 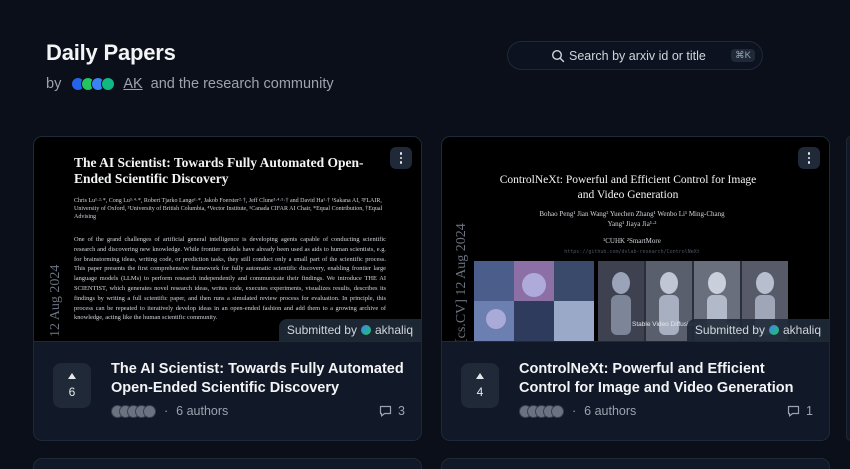 I want to click on search-input: Search by arxiv id or title ⌘K, so click(x=635, y=55).